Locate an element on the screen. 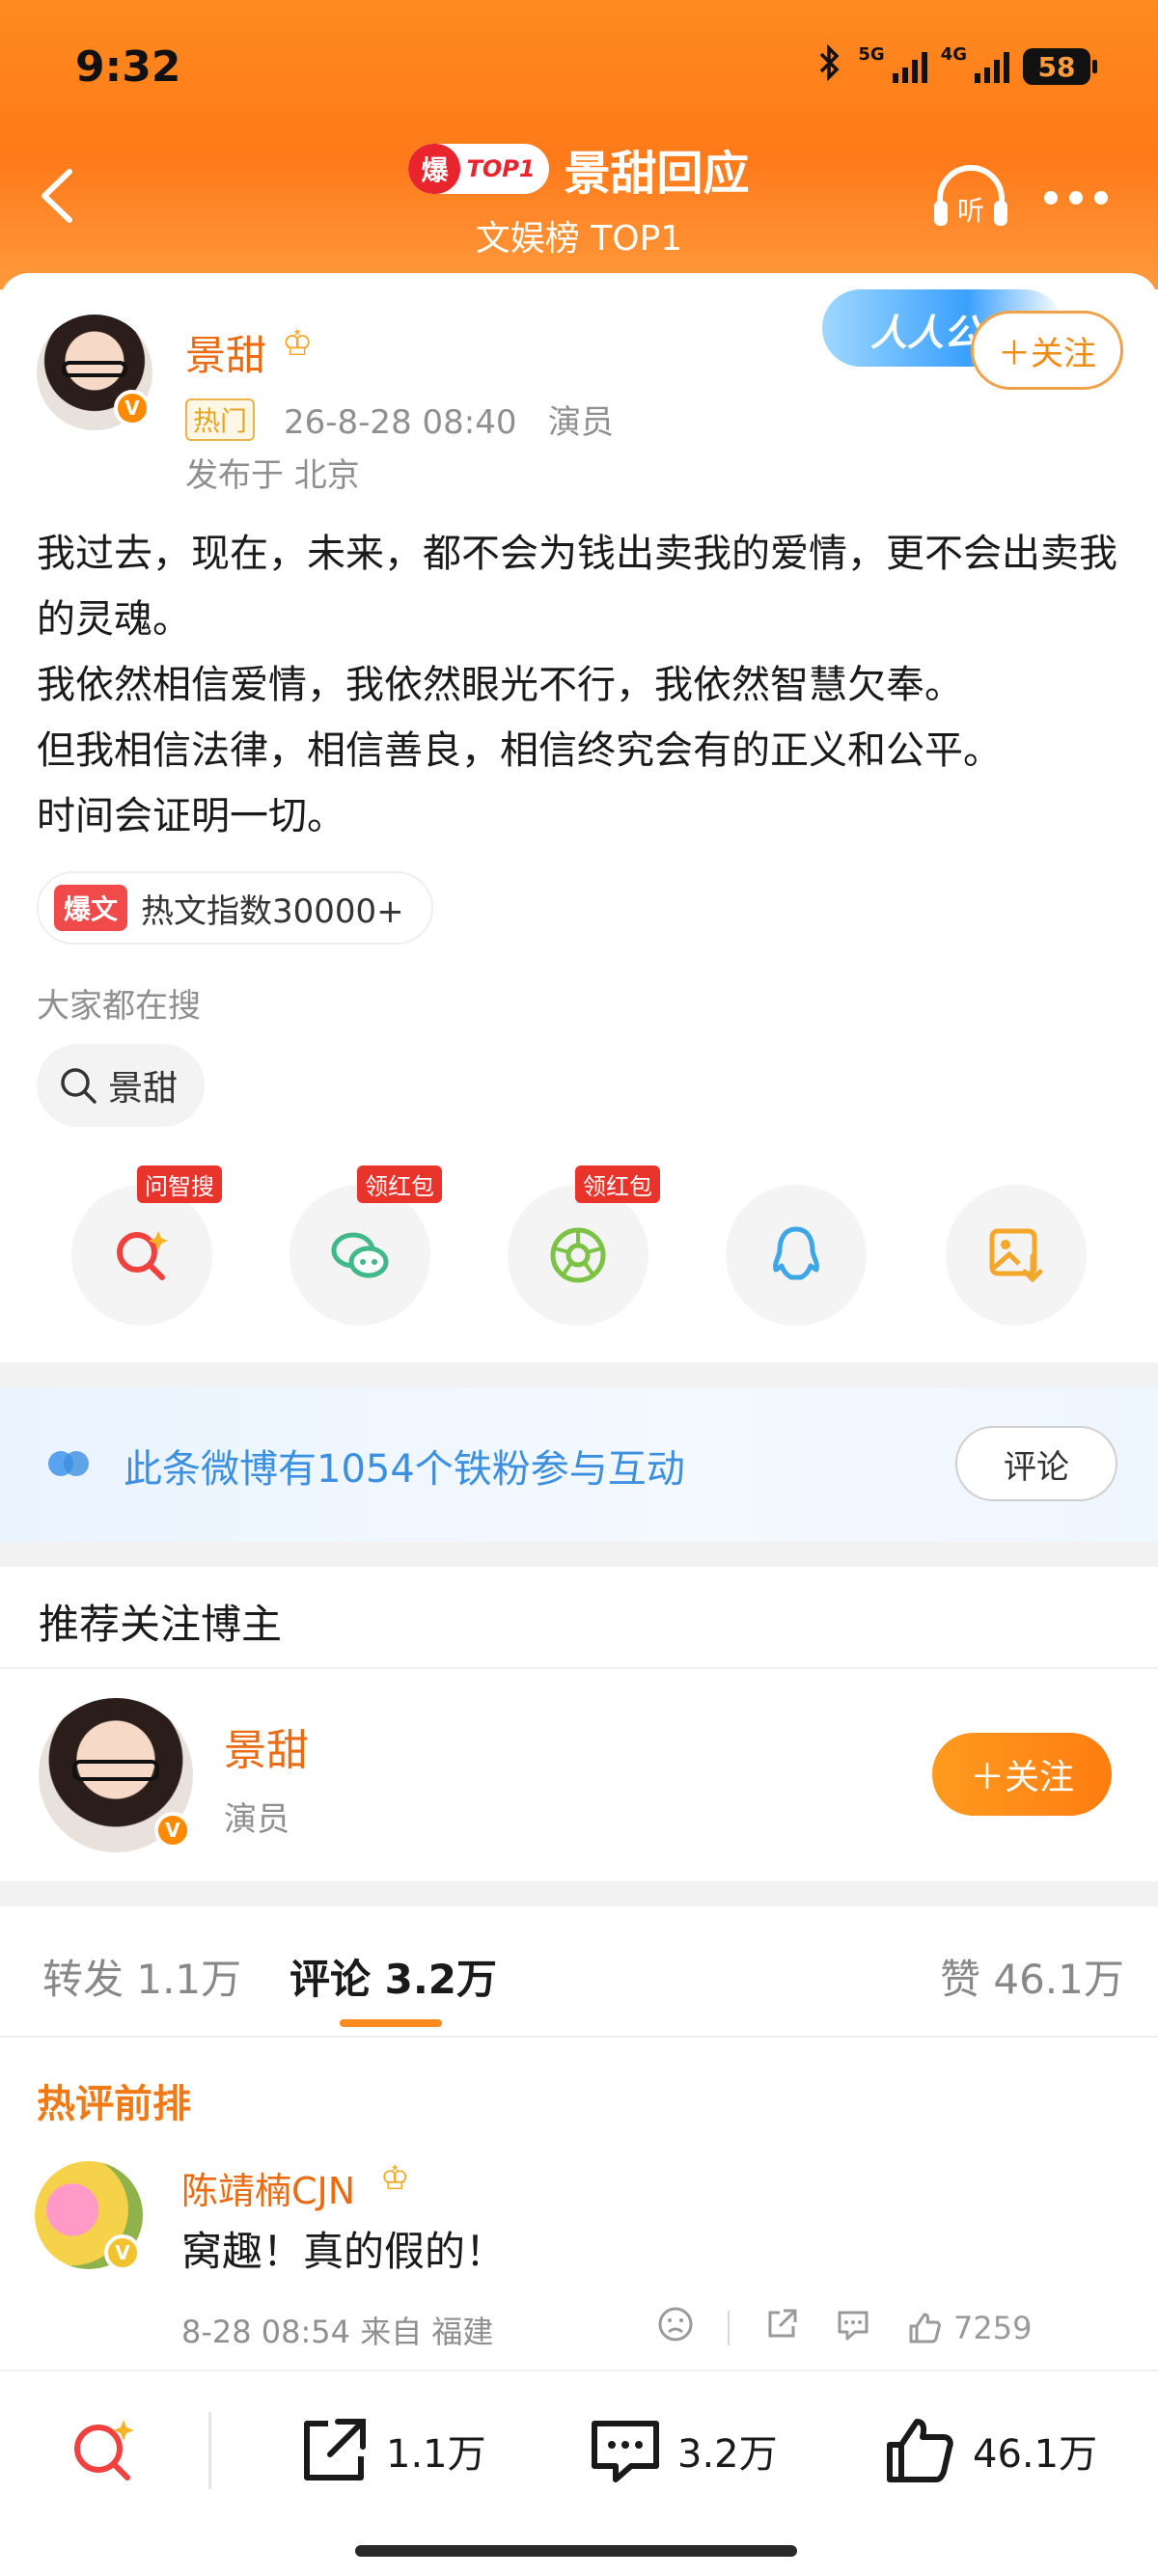 Image resolution: width=1158 pixels, height=2576 pixels. headphones-icon: 听 is located at coordinates (970, 196).